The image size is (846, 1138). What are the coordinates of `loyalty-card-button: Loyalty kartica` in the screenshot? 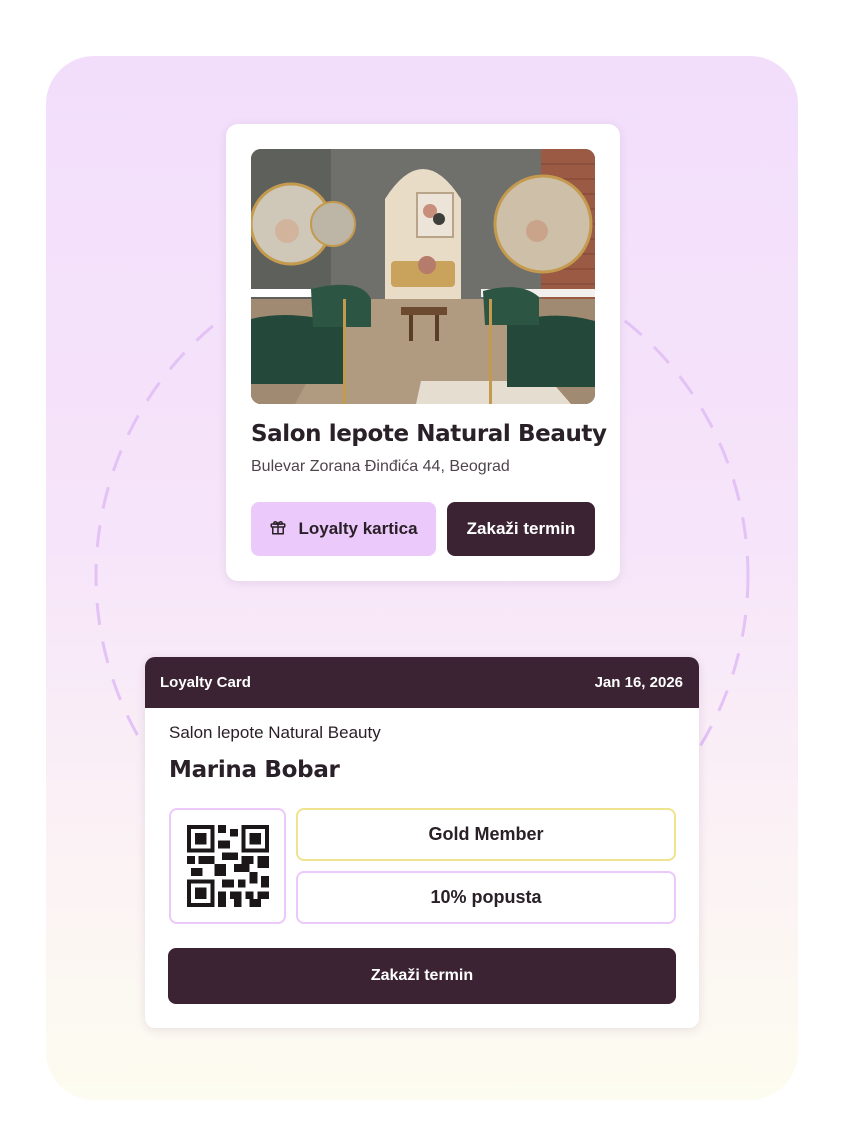 It's located at (343, 529).